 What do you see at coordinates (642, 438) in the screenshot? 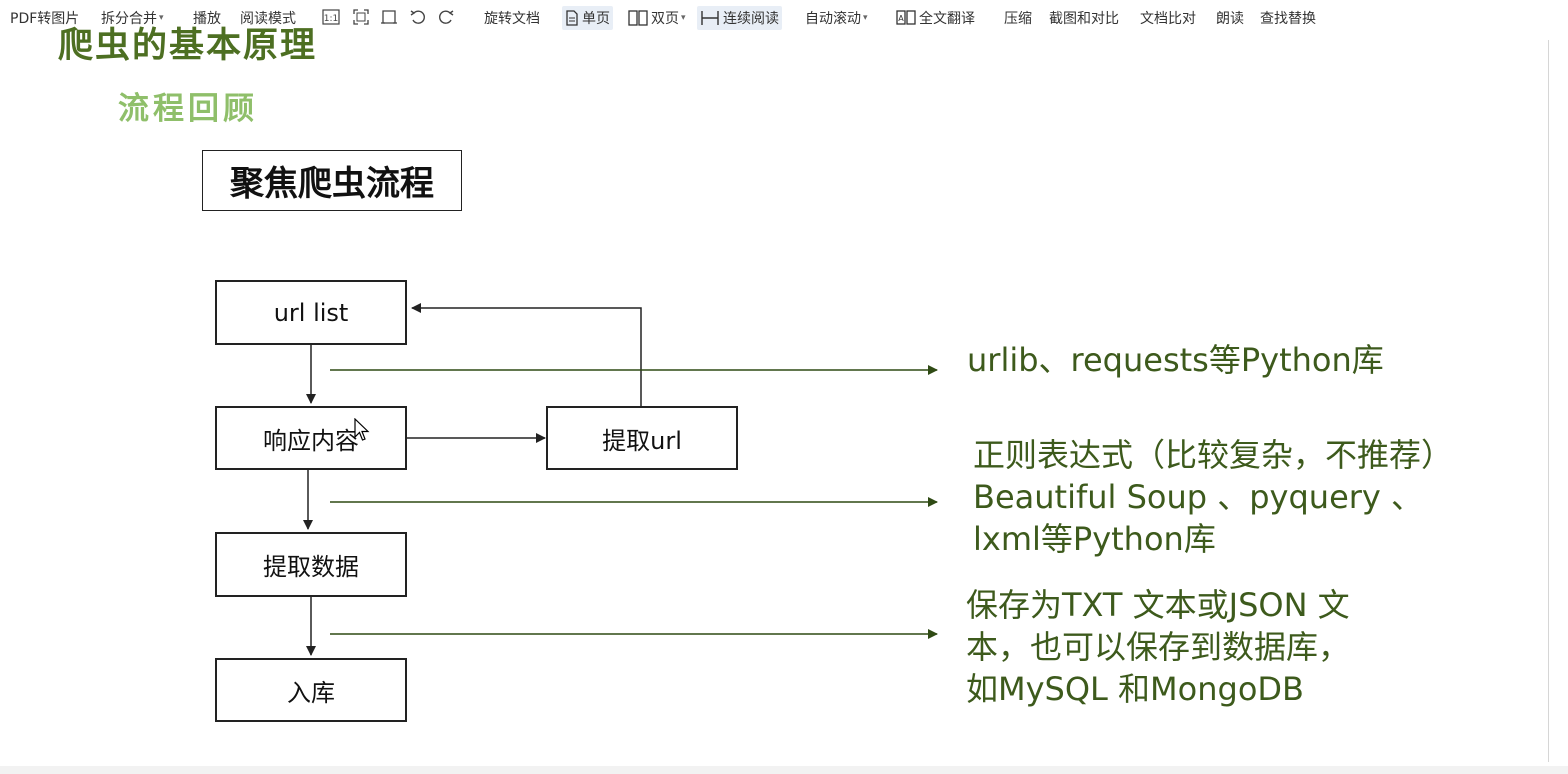
I see `node-extract-url: 提取url` at bounding box center [642, 438].